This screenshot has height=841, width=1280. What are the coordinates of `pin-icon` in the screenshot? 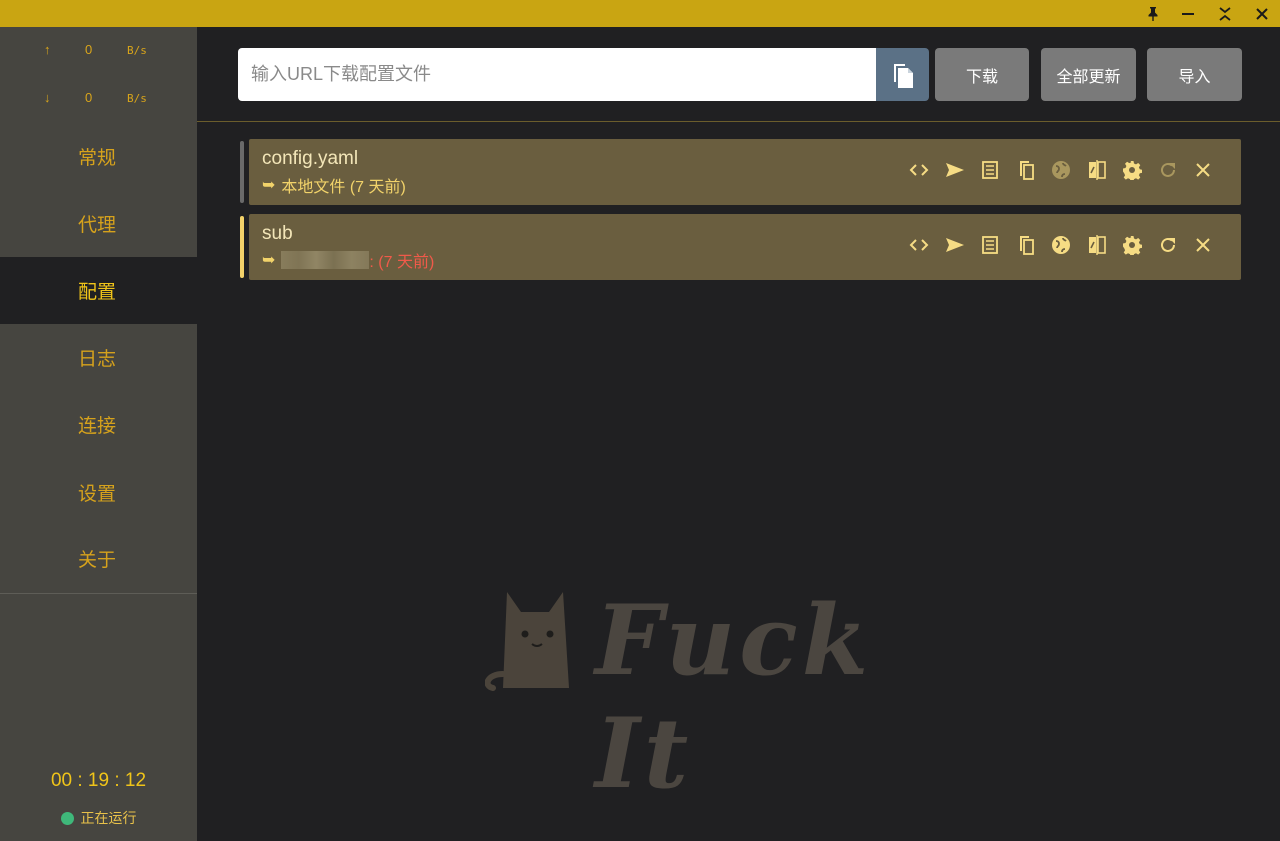 It's located at (1153, 13).